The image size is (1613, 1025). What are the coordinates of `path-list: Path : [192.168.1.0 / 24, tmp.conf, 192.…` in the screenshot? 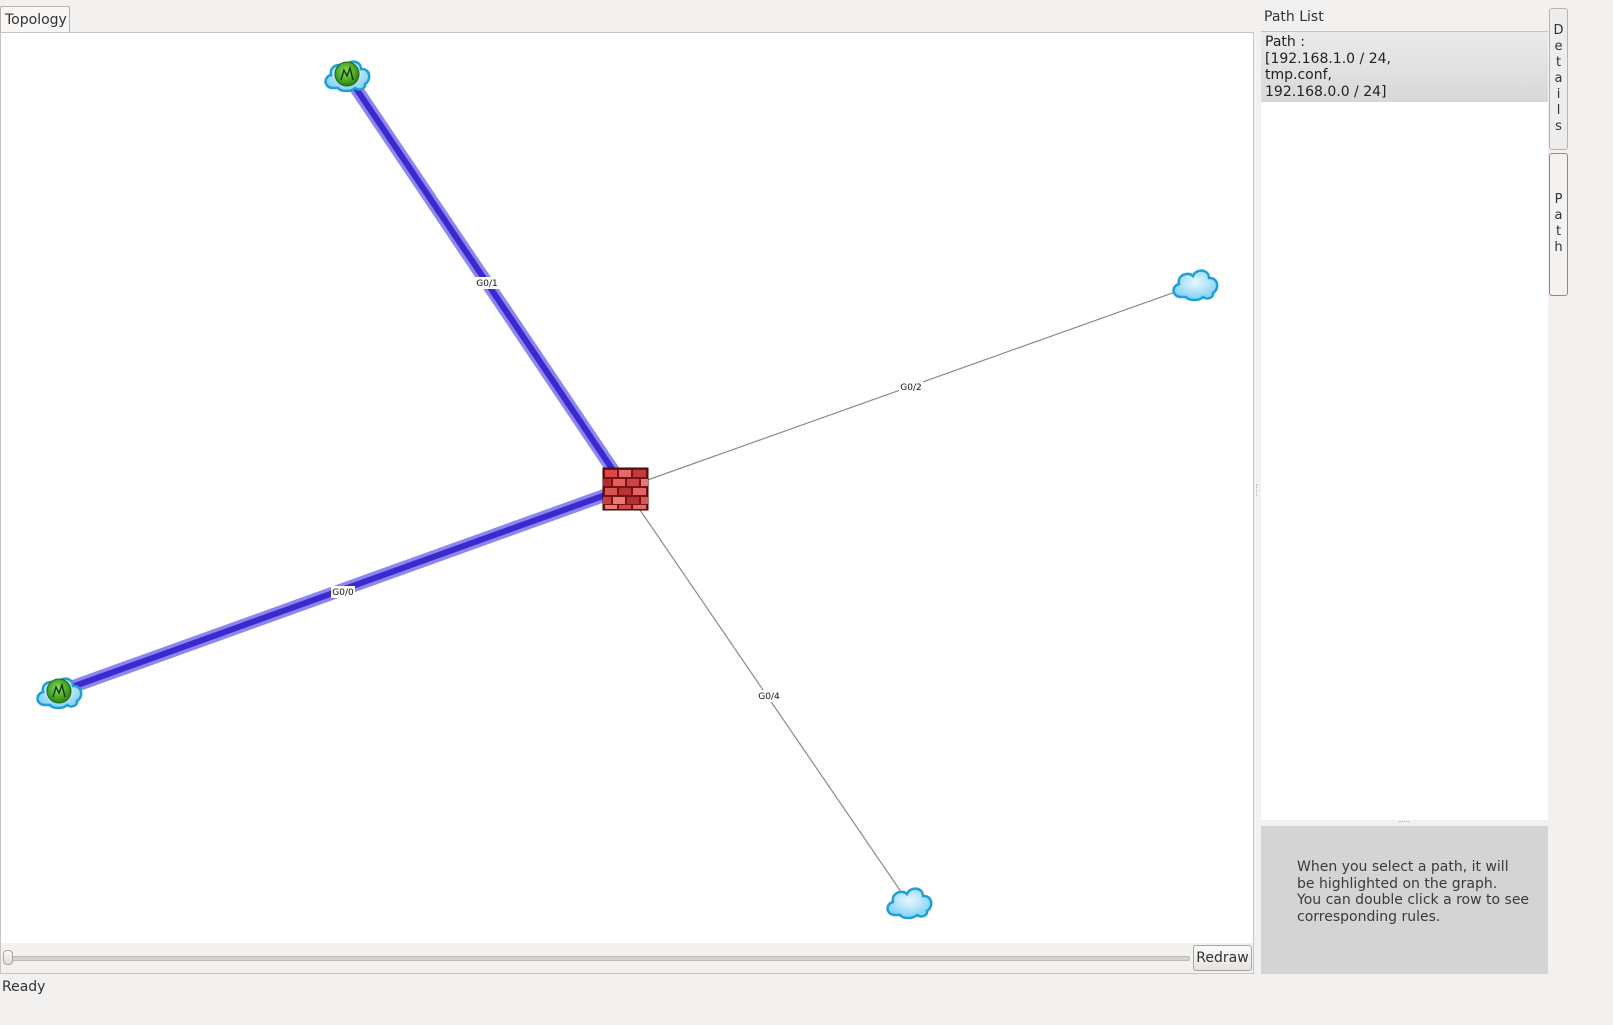 It's located at (1404, 425).